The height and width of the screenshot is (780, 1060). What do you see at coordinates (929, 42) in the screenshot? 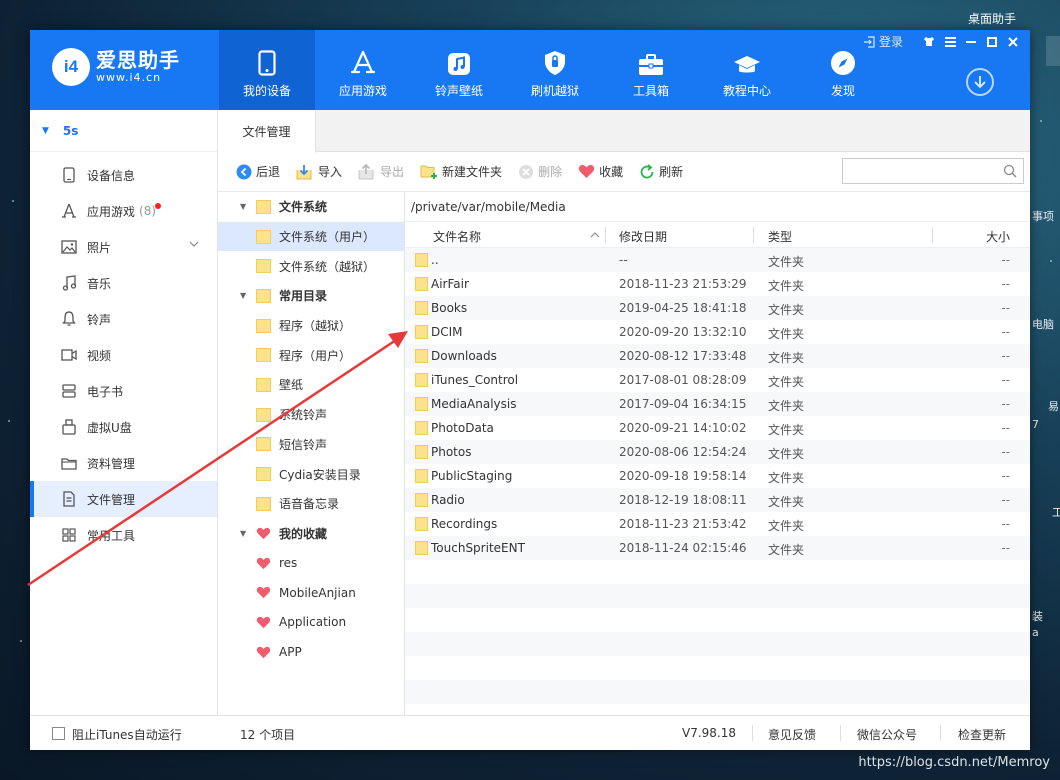
I see `skin-button` at bounding box center [929, 42].